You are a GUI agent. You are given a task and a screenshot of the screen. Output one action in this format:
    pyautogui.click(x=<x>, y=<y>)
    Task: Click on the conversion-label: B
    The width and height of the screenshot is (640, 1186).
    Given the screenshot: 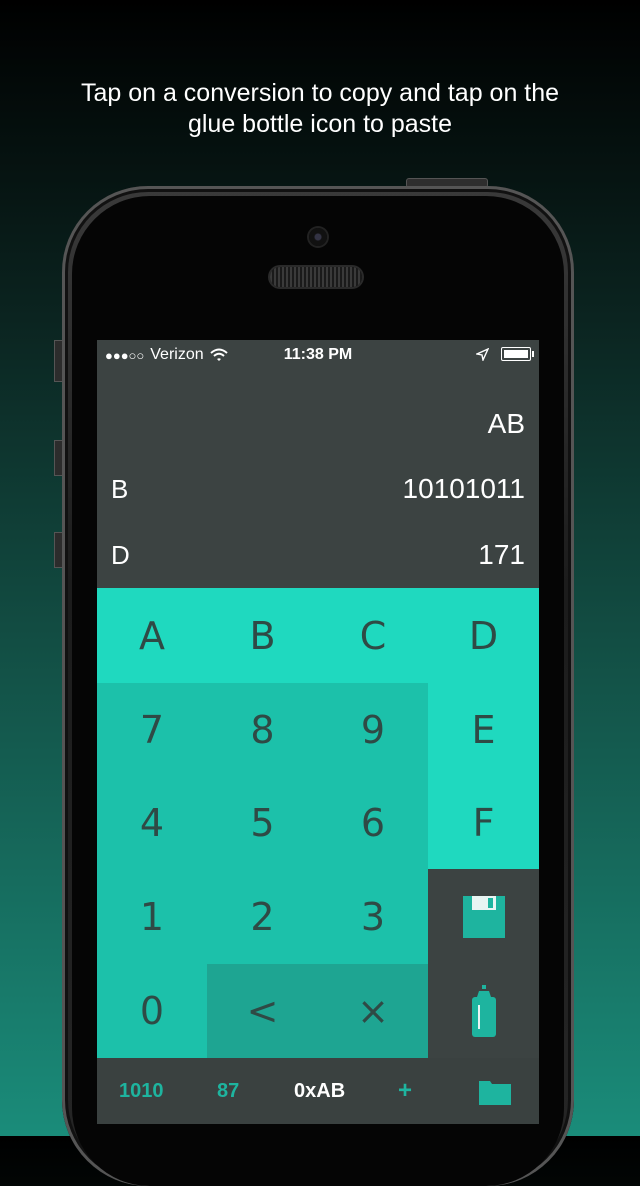 What is the action you would take?
    pyautogui.click(x=120, y=488)
    